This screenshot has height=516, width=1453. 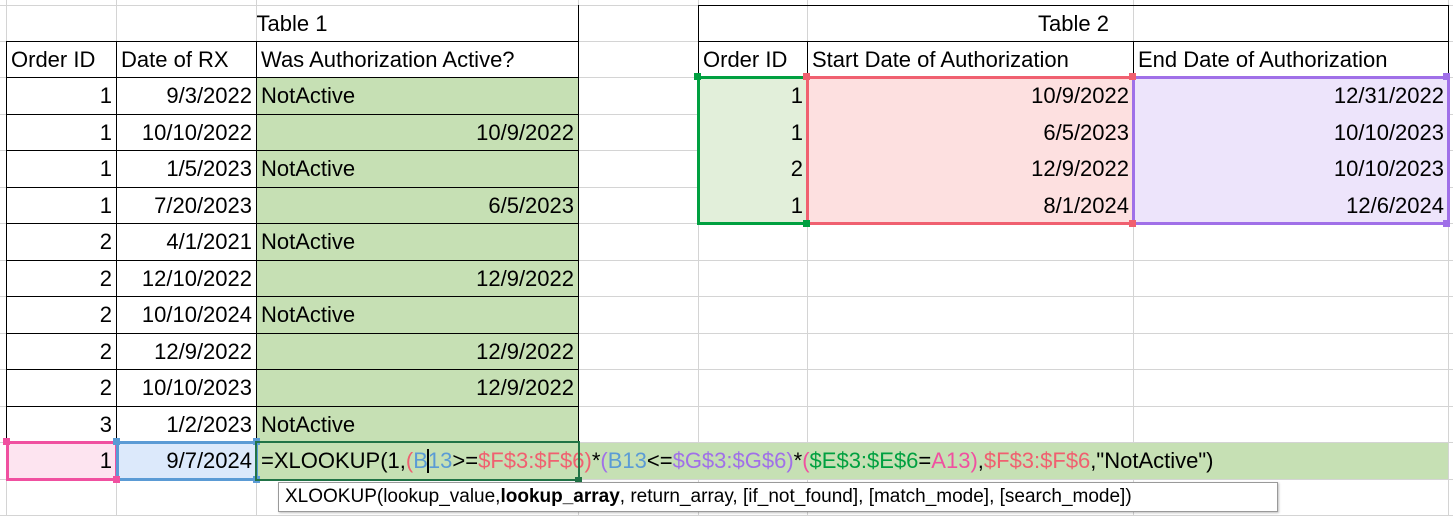 I want to click on tooltip-function-name: XLOOKUP(, so click(x=334, y=497).